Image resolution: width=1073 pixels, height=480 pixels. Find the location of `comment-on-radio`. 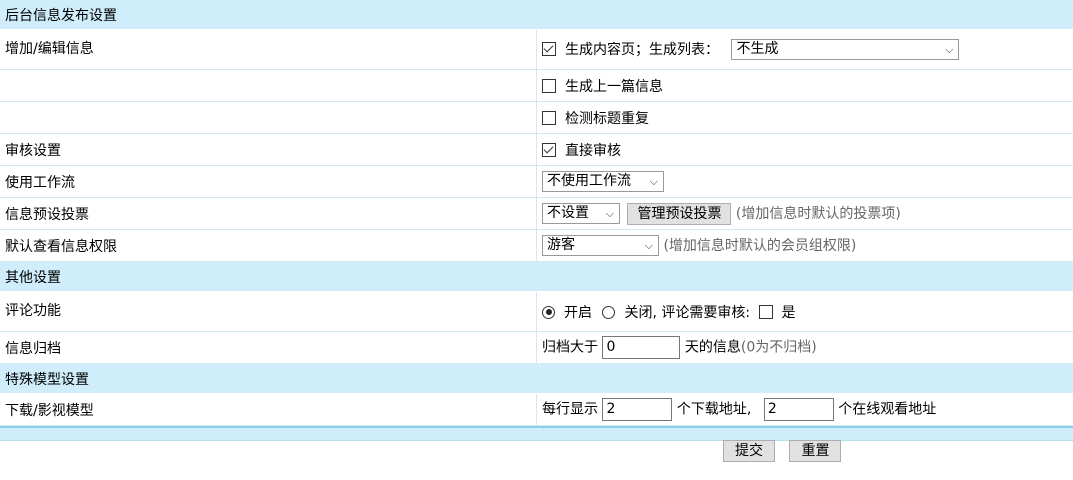

comment-on-radio is located at coordinates (548, 312).